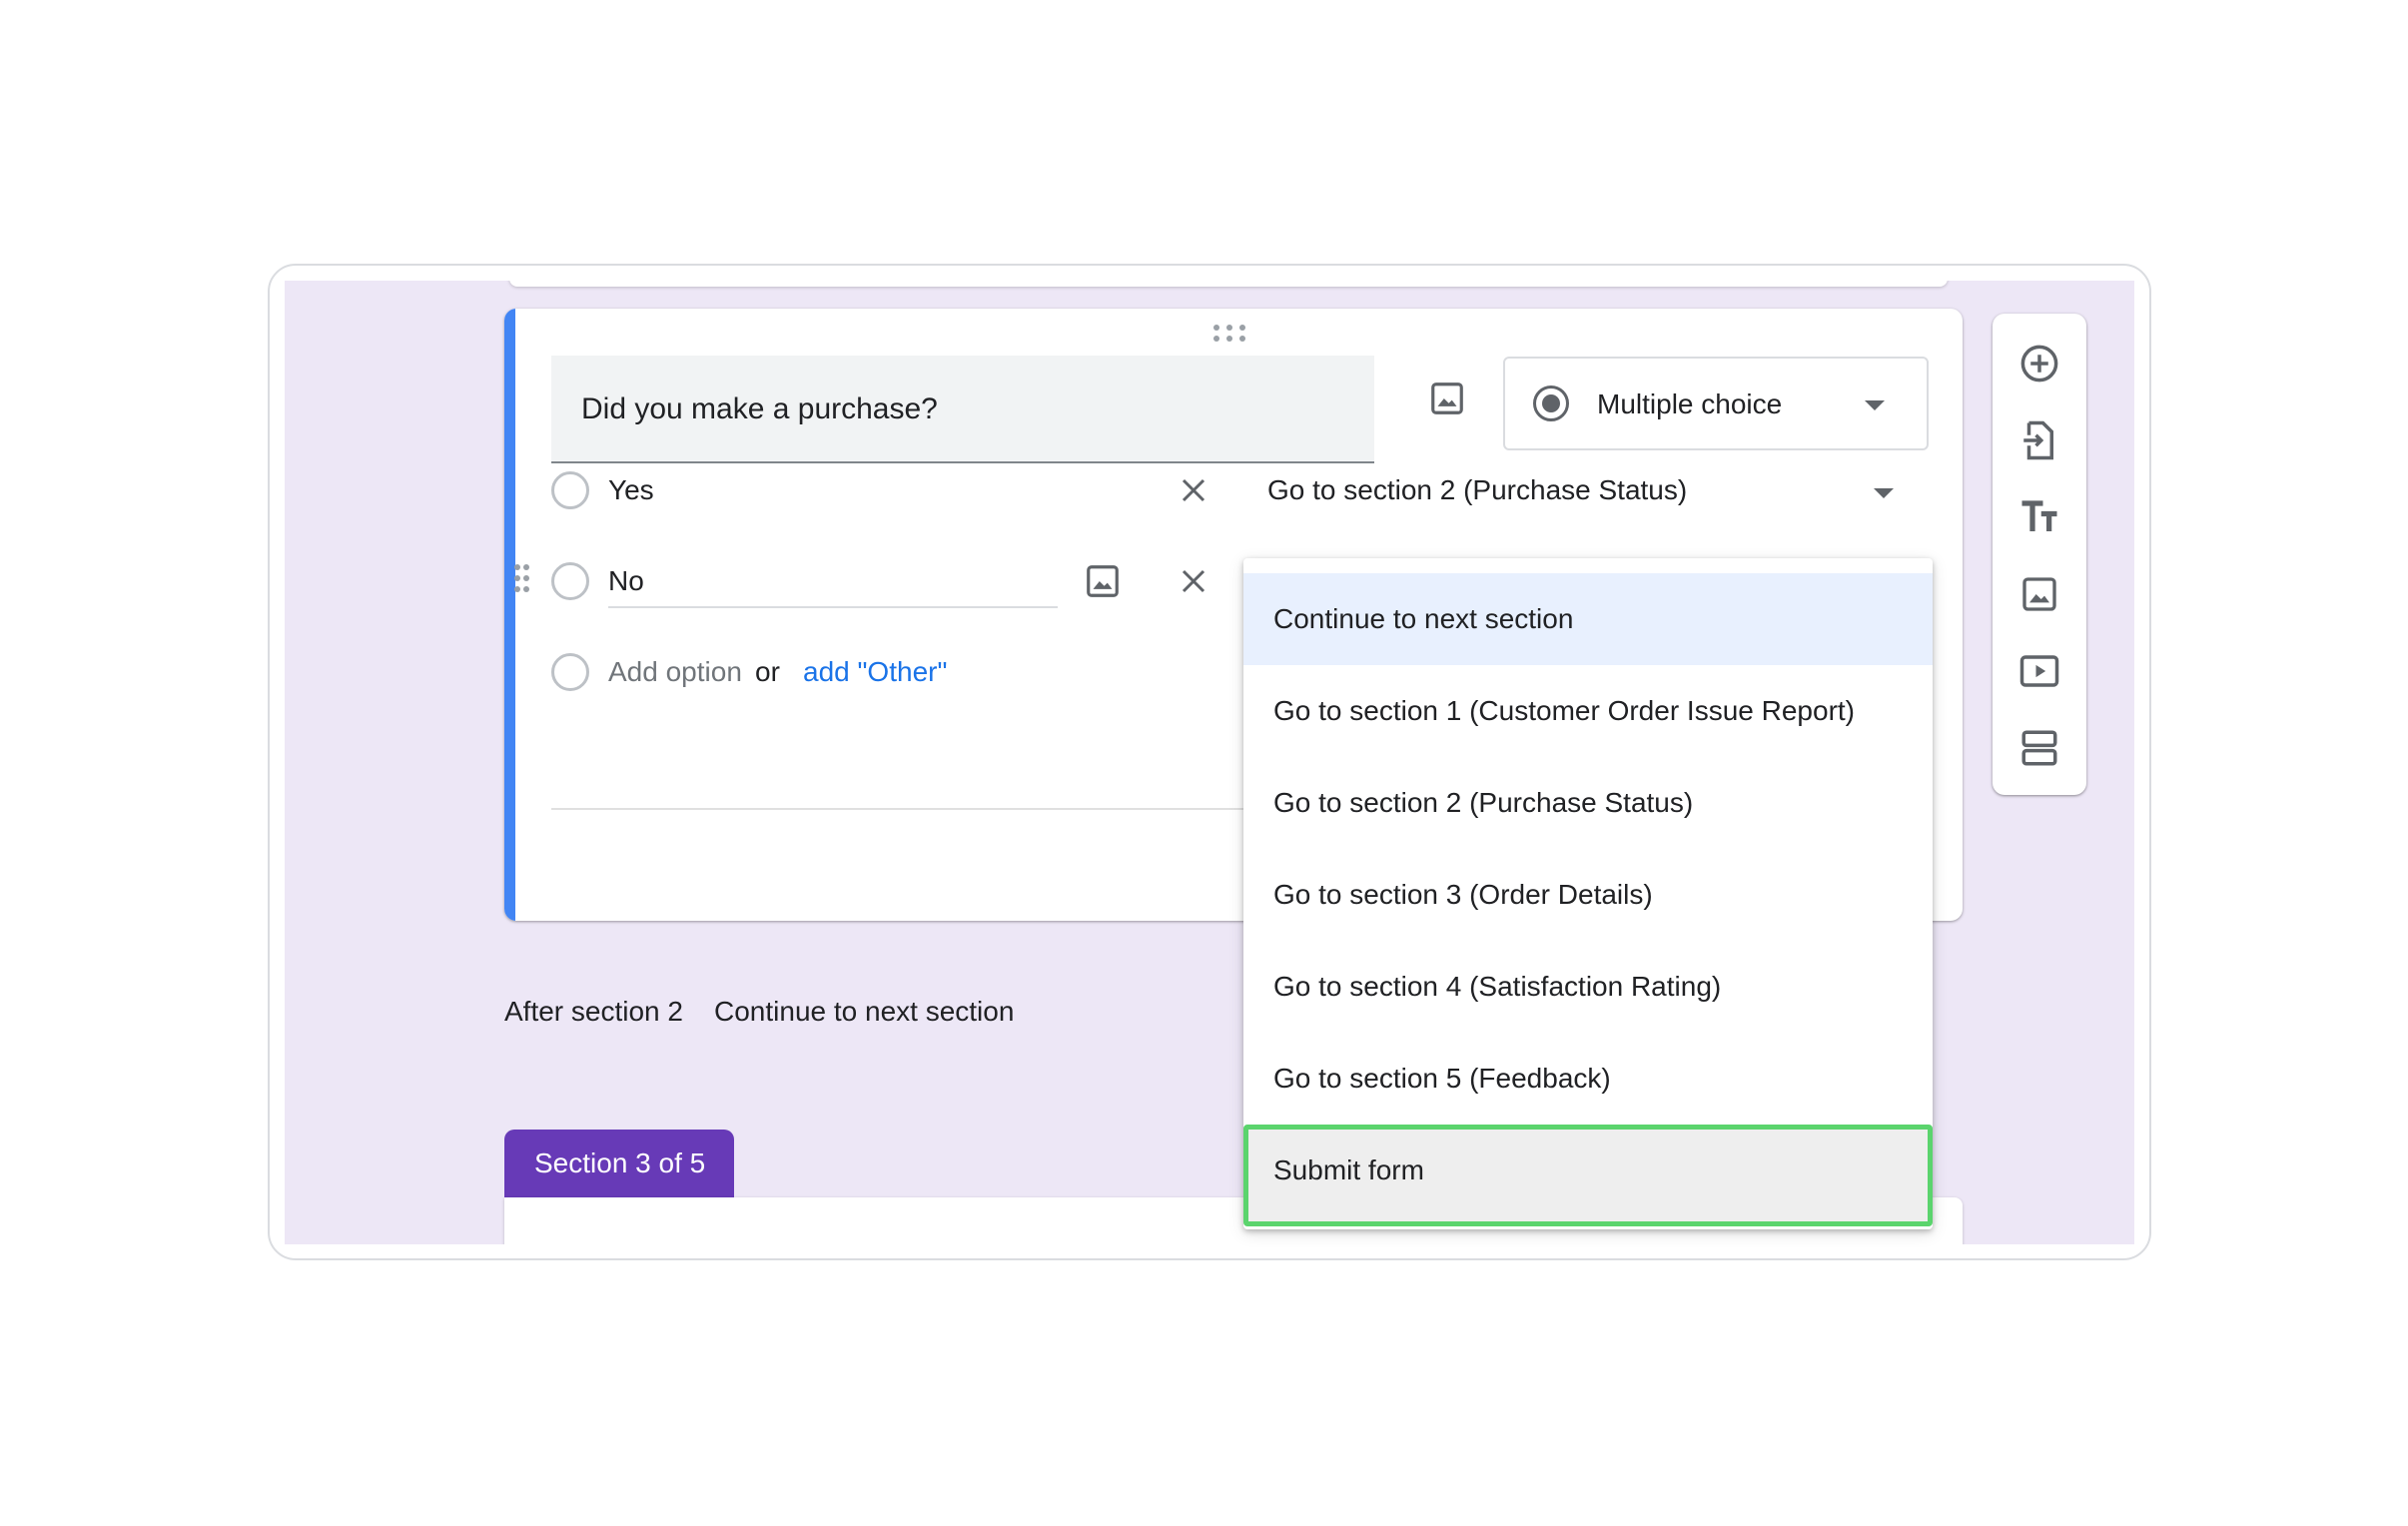 The height and width of the screenshot is (1526, 2408). I want to click on option-label-input: No, so click(626, 581).